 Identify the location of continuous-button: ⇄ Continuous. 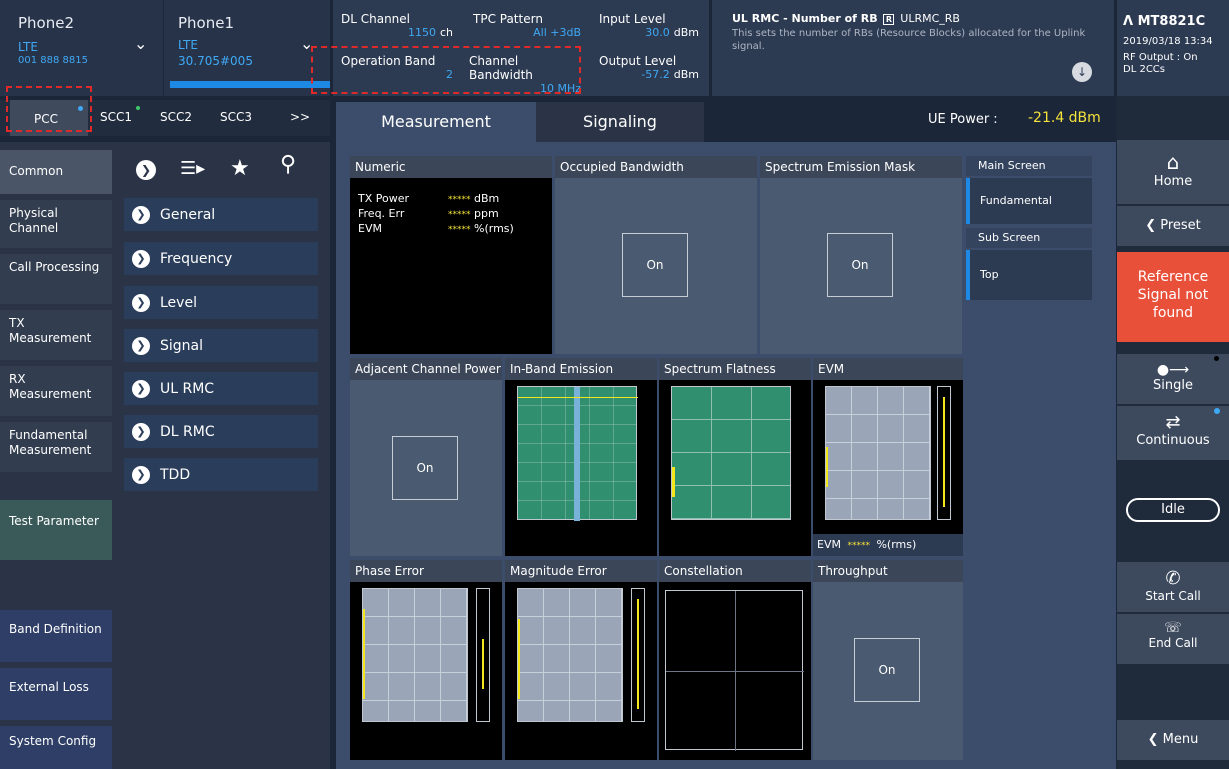
(1173, 433).